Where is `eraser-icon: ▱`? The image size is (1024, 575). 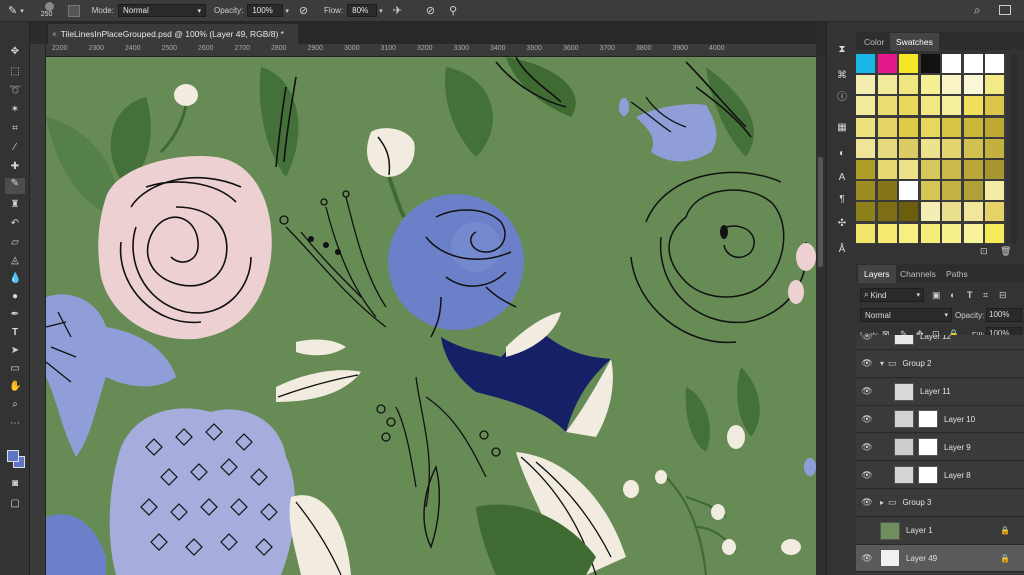
eraser-icon: ▱ is located at coordinates (15, 243).